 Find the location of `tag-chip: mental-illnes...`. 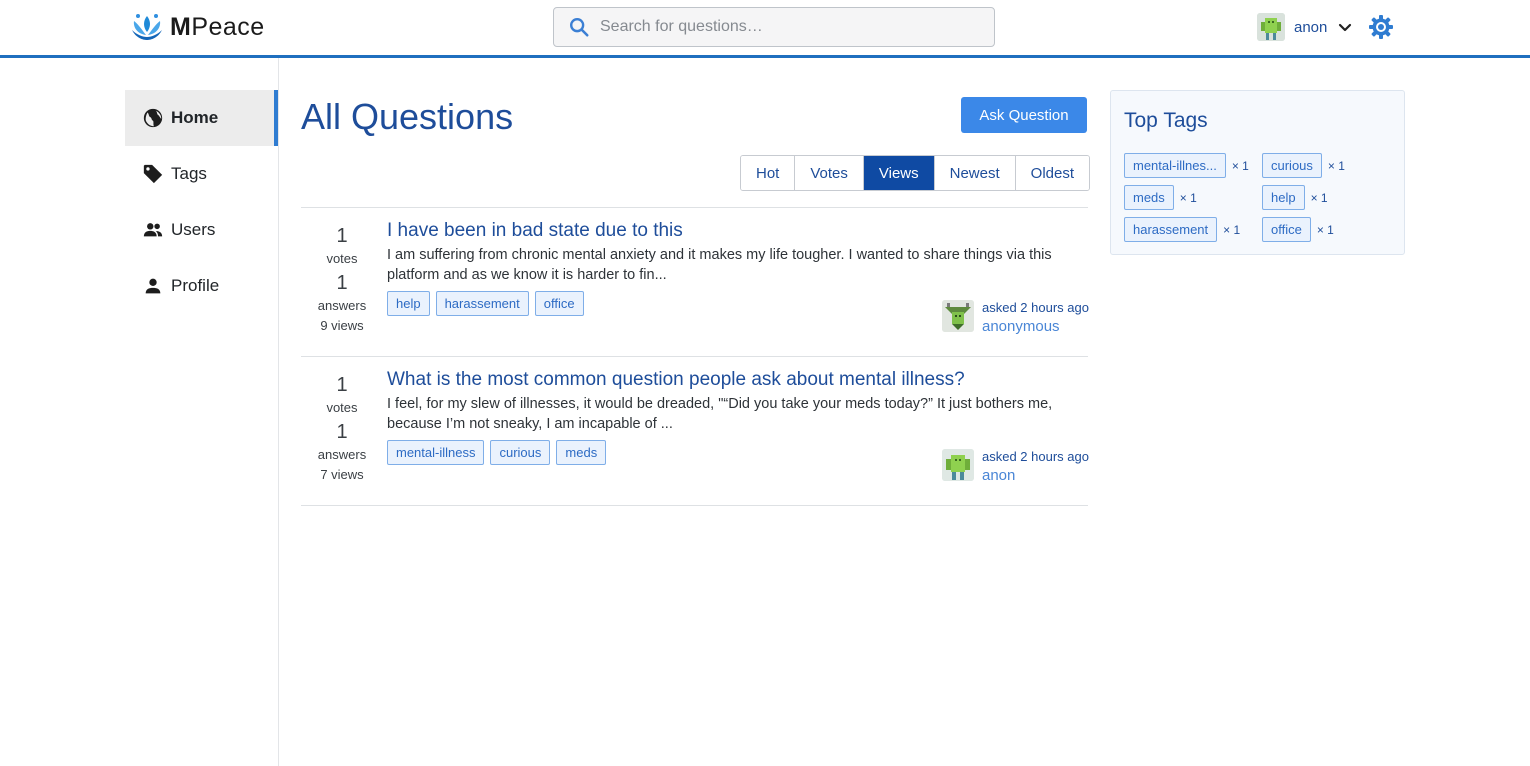

tag-chip: mental-illnes... is located at coordinates (1175, 165).